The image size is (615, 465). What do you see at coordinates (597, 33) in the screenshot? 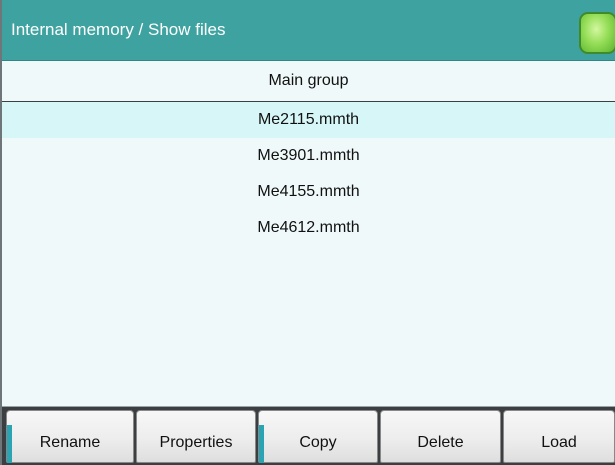
I see `status-indicator-icon` at bounding box center [597, 33].